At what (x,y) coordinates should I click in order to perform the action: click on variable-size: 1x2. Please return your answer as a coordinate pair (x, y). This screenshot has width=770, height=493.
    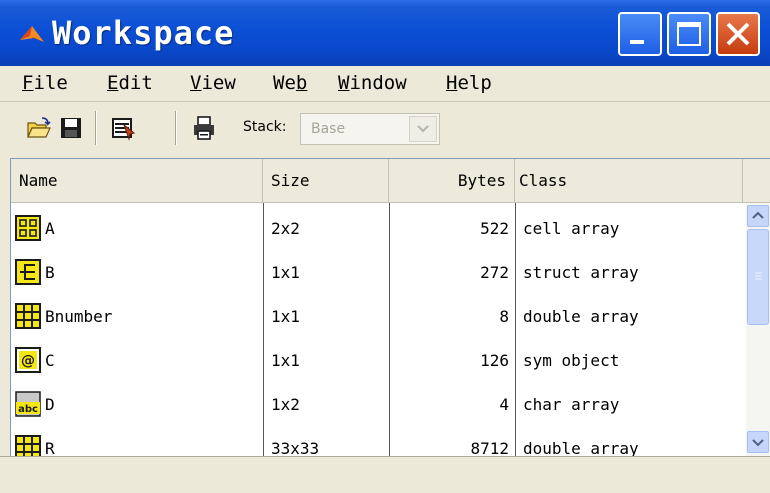
    Looking at the image, I should click on (285, 404).